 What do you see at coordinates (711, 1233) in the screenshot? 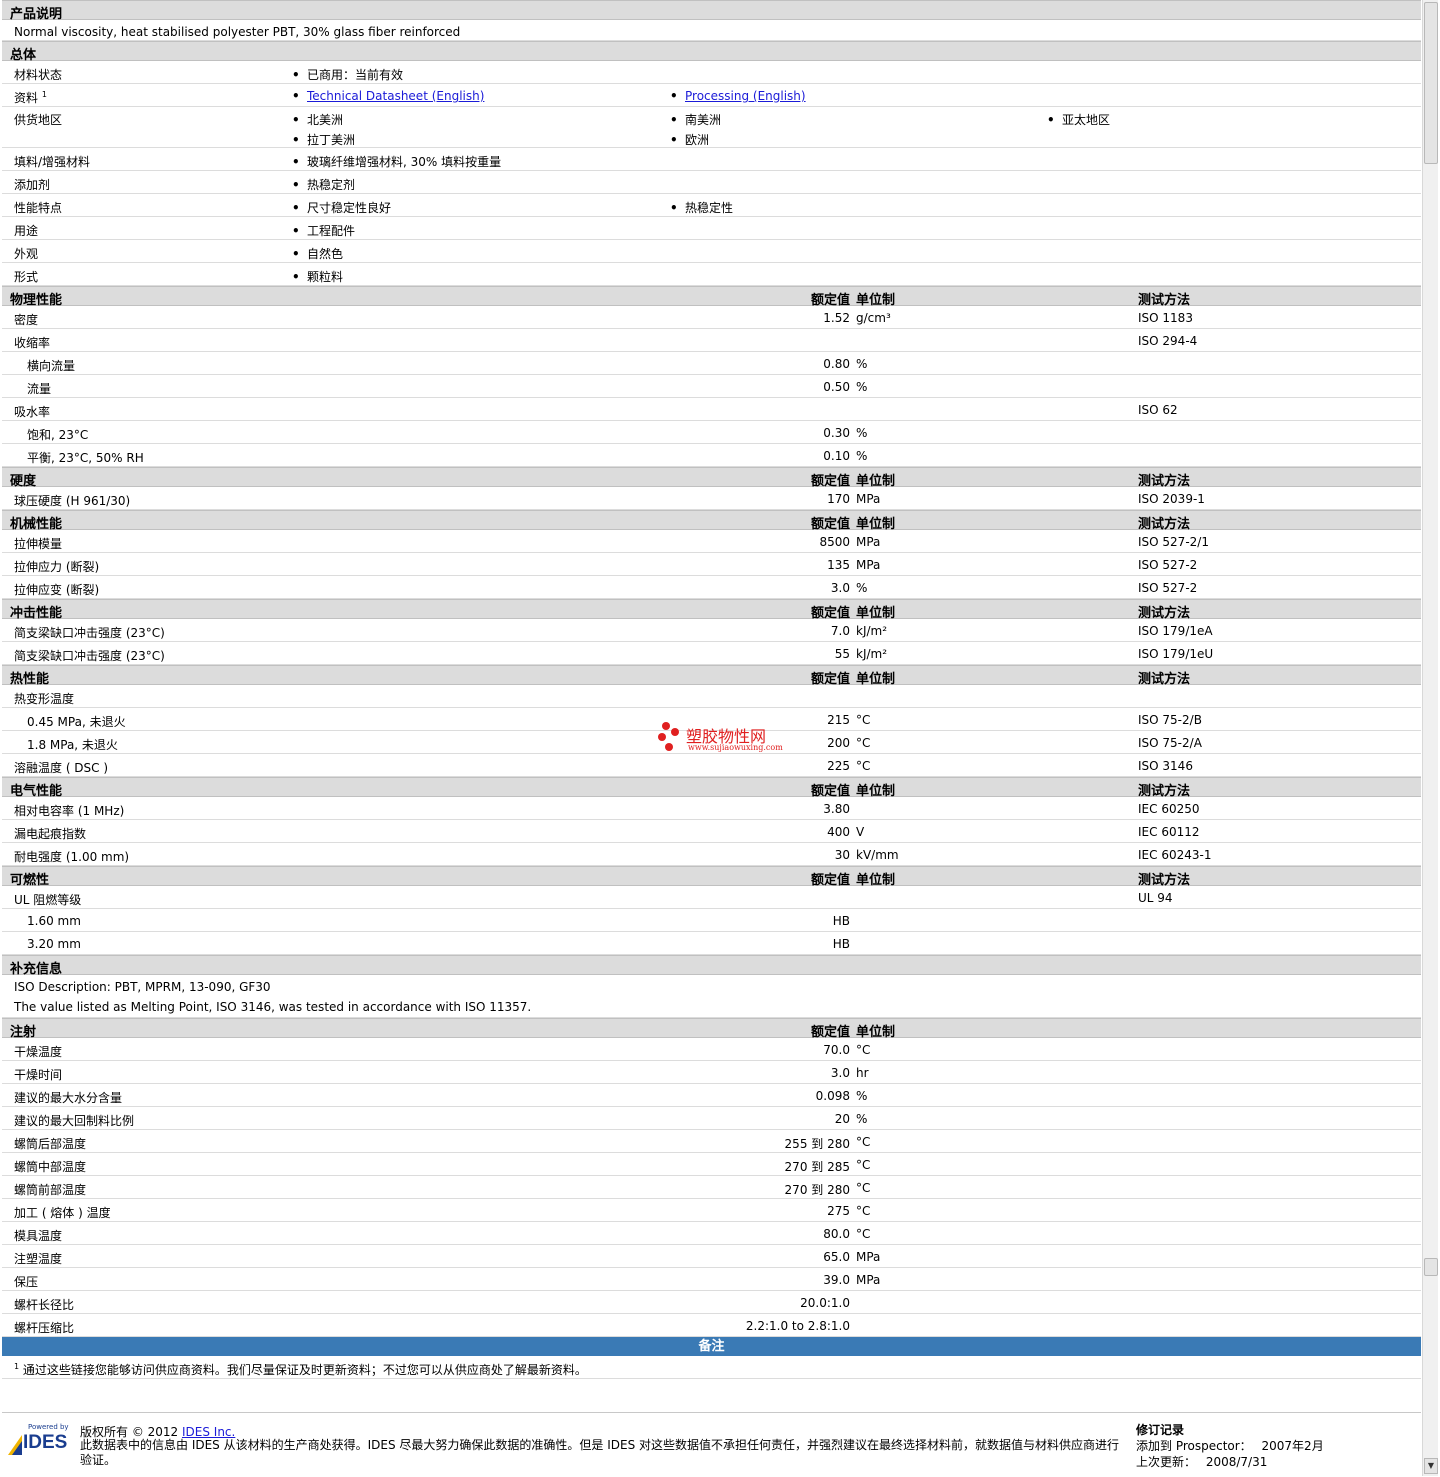
I see `property-row: 模具温度 80.0 °C` at bounding box center [711, 1233].